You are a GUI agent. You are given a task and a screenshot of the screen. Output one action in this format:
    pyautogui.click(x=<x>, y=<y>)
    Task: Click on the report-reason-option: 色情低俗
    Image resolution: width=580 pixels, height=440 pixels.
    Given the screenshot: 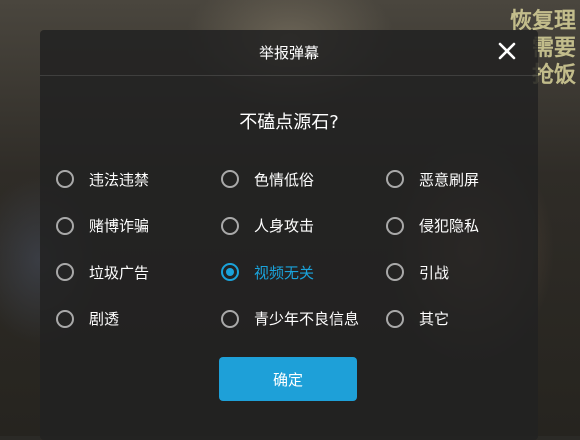 What is the action you would take?
    pyautogui.click(x=303, y=179)
    